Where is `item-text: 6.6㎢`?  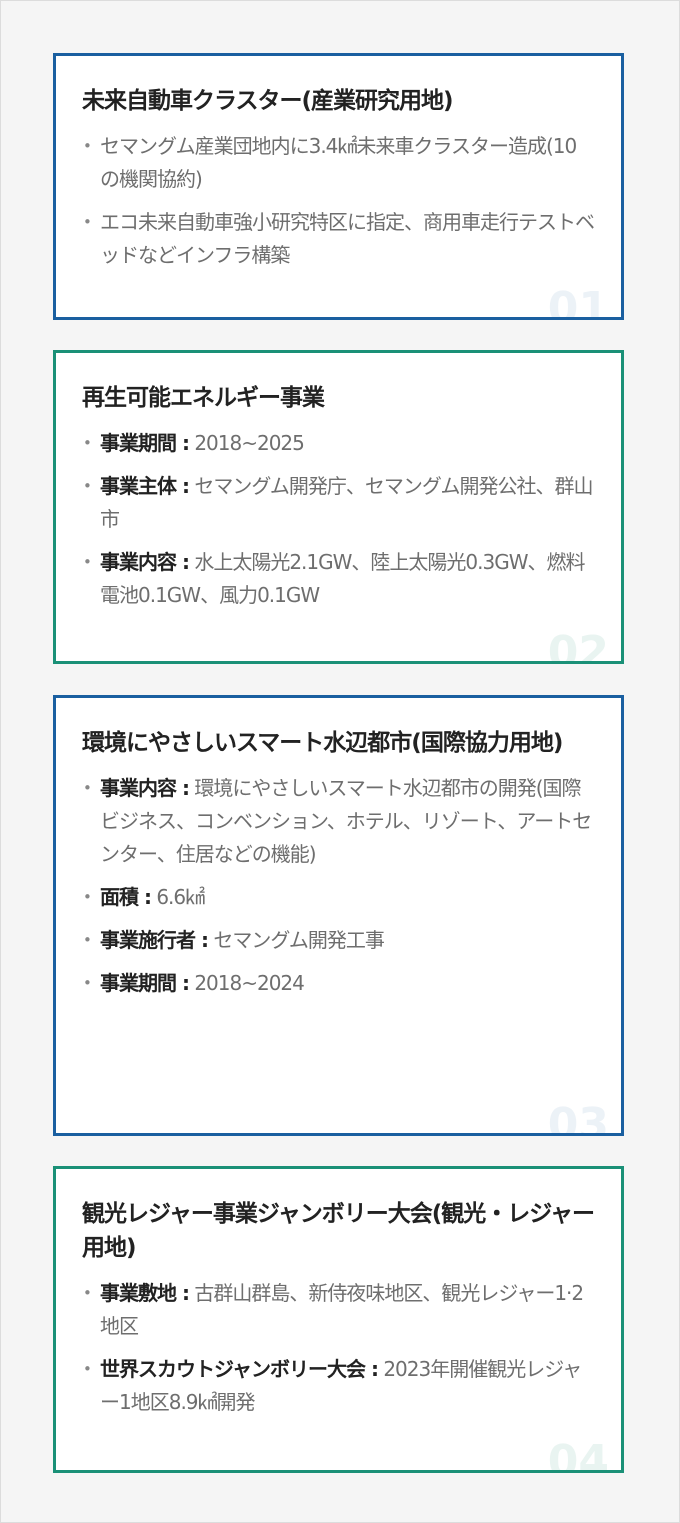
item-text: 6.6㎢ is located at coordinates (177, 897).